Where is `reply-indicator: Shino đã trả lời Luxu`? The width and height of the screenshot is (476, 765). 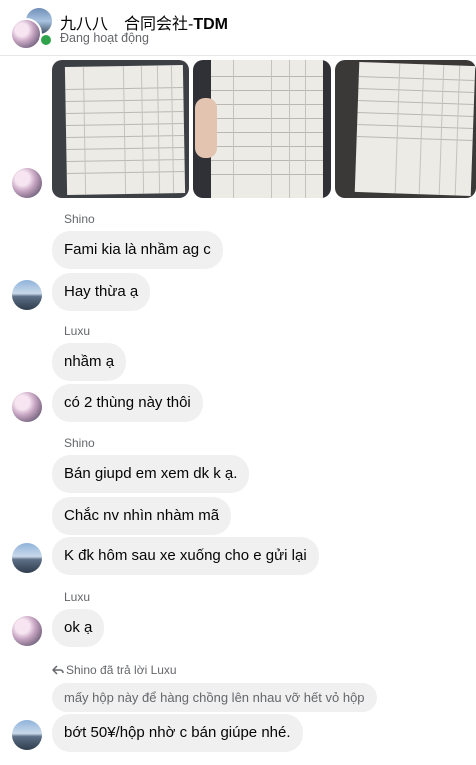
reply-indicator: Shino đã trả lời Luxu is located at coordinates (114, 670).